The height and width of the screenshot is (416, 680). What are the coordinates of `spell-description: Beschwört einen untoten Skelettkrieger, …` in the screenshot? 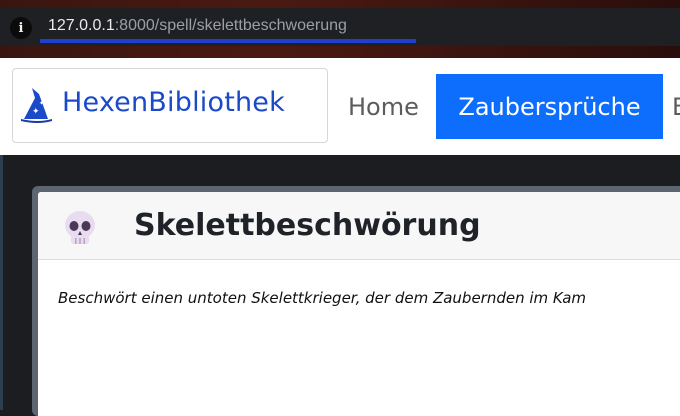 It's located at (322, 298).